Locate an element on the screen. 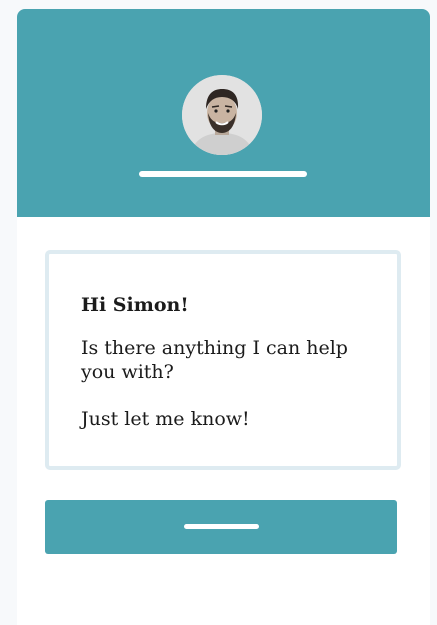 This screenshot has height=625, width=437. avatar-photo-icon is located at coordinates (222, 115).